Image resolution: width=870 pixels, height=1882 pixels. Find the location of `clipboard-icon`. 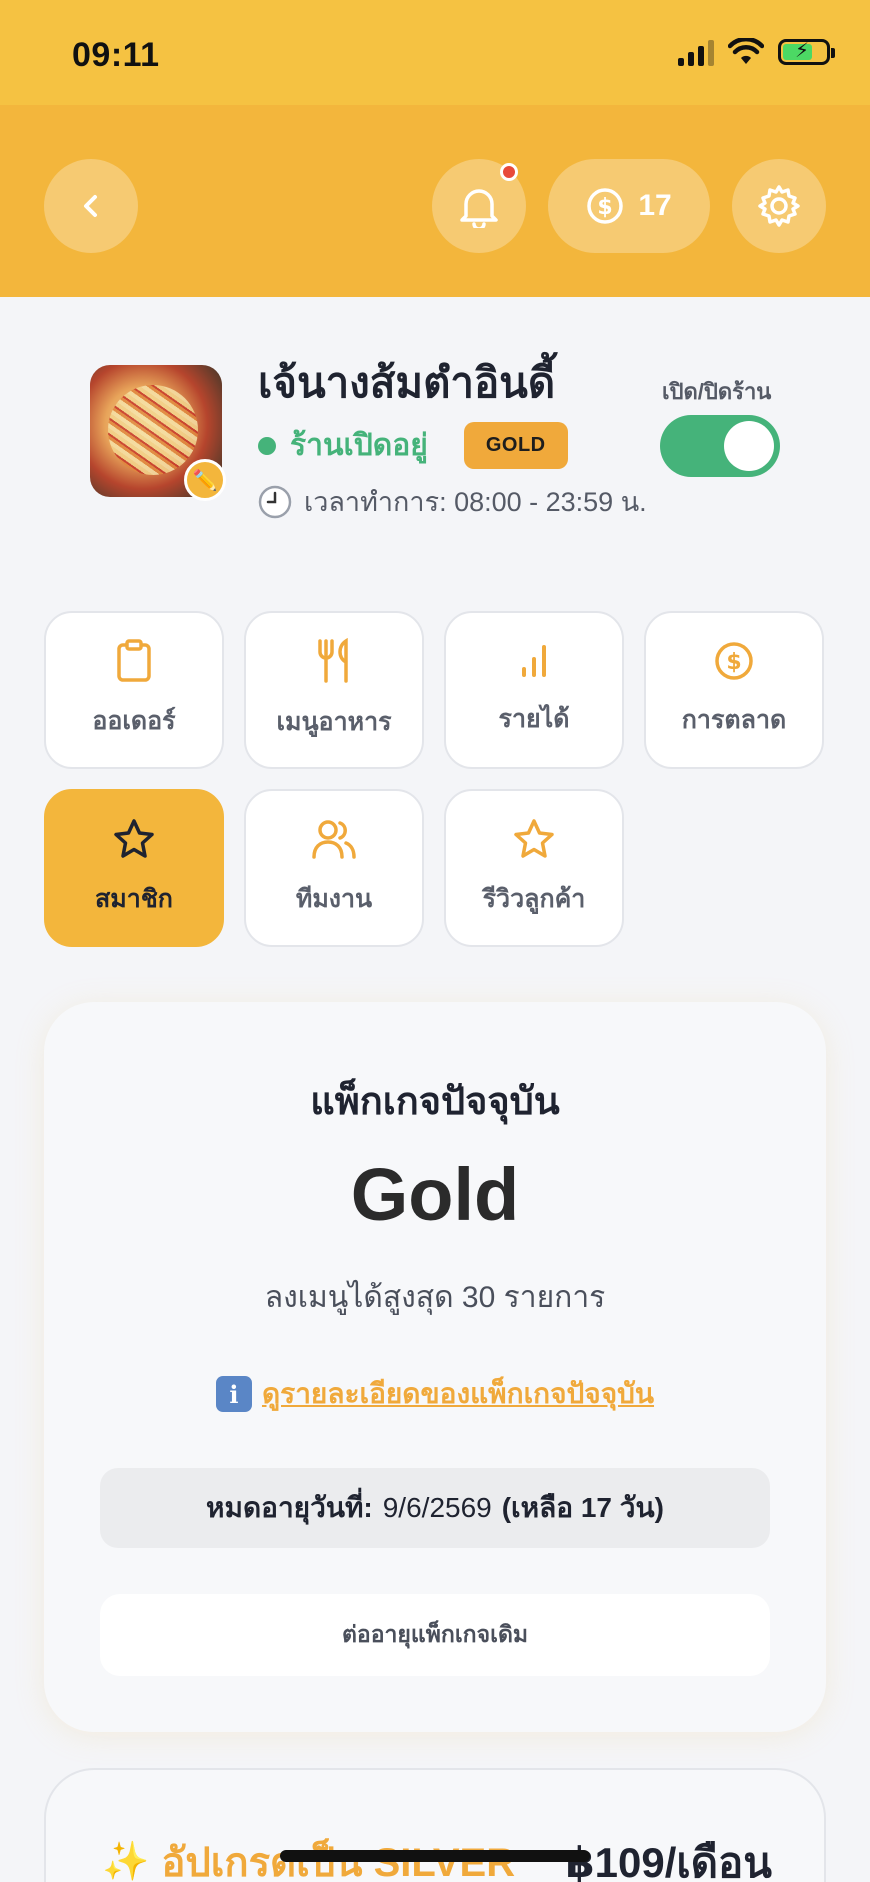

clipboard-icon is located at coordinates (134, 660).